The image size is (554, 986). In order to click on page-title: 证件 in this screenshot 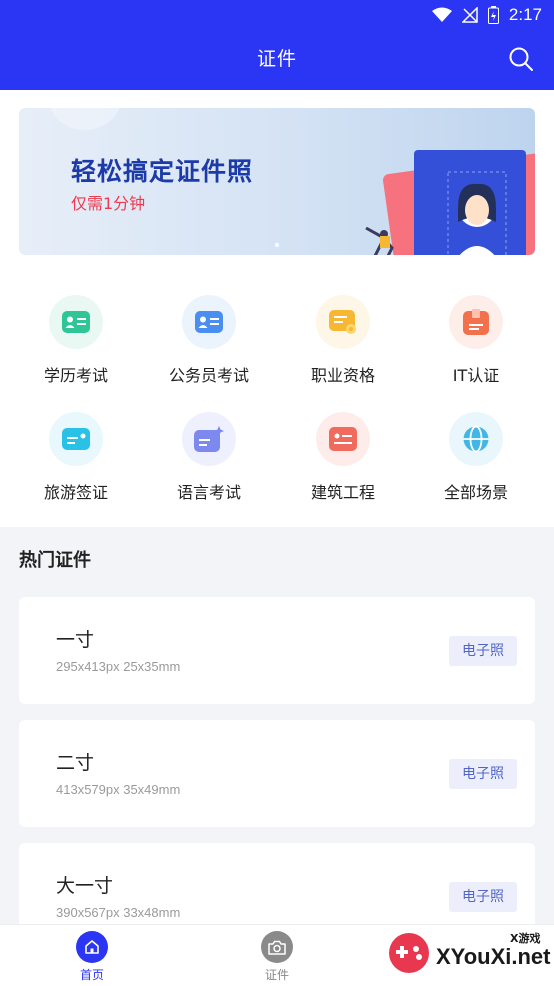, I will do `click(276, 59)`.